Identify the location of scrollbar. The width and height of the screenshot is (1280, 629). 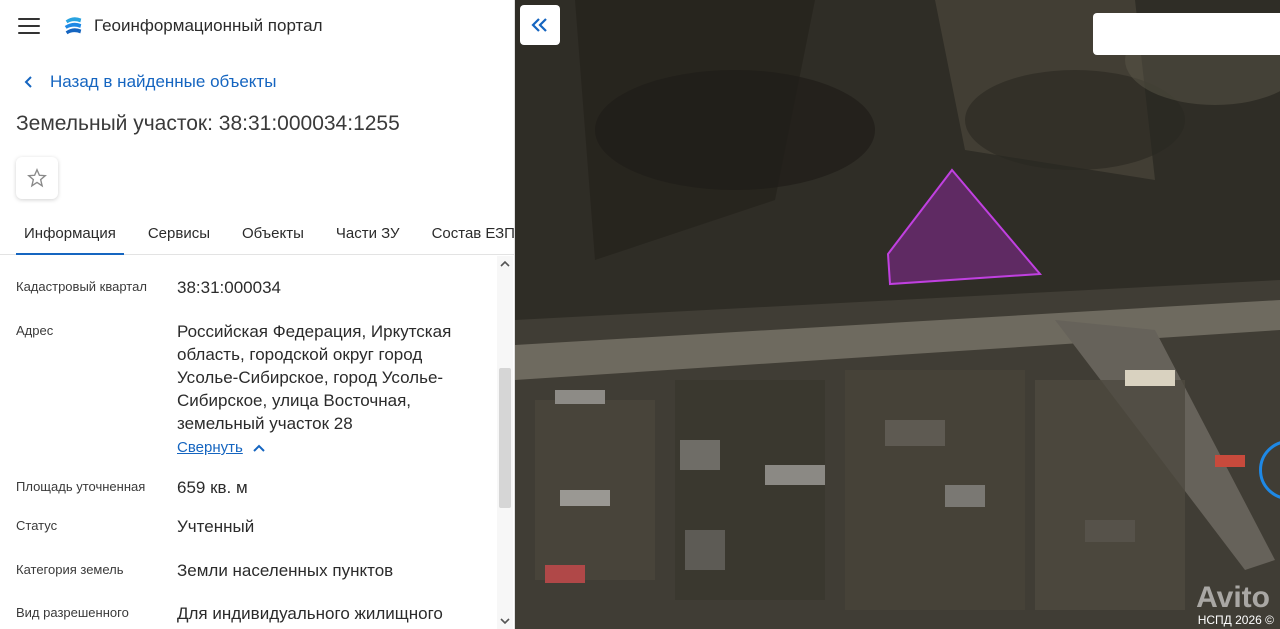
(505, 442).